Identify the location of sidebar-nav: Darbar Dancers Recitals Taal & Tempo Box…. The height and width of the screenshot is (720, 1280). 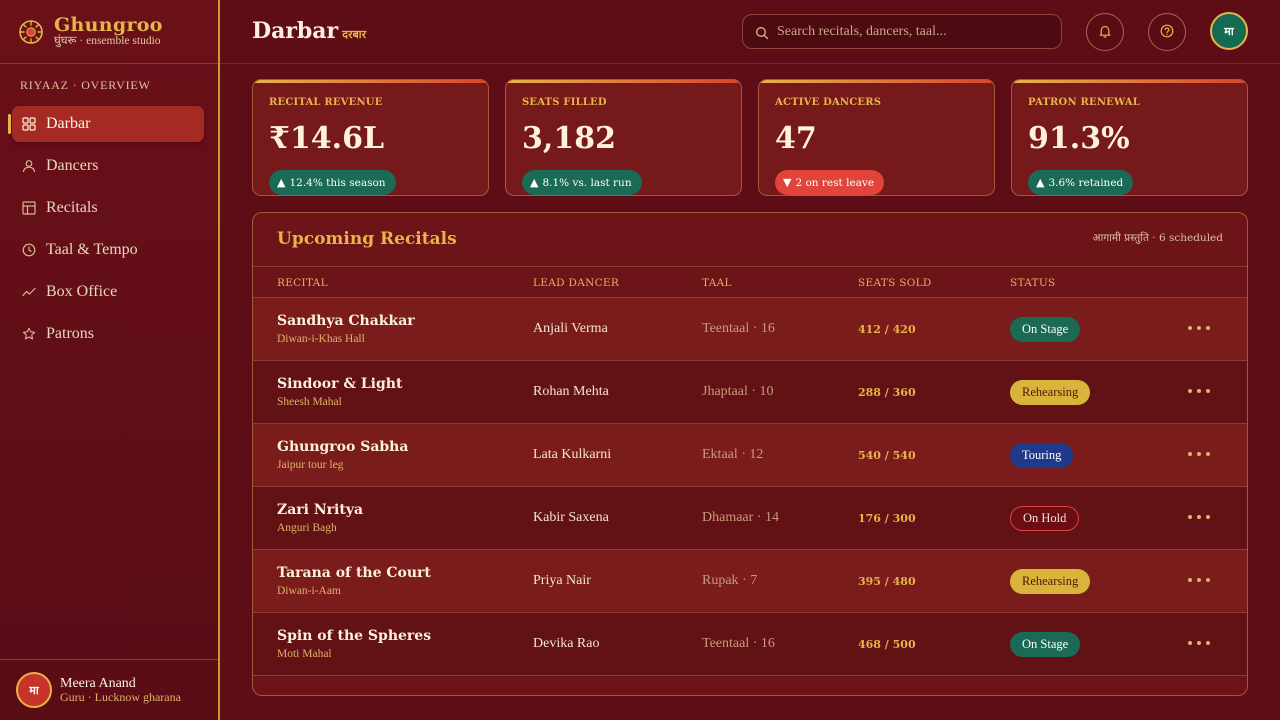
(109, 229).